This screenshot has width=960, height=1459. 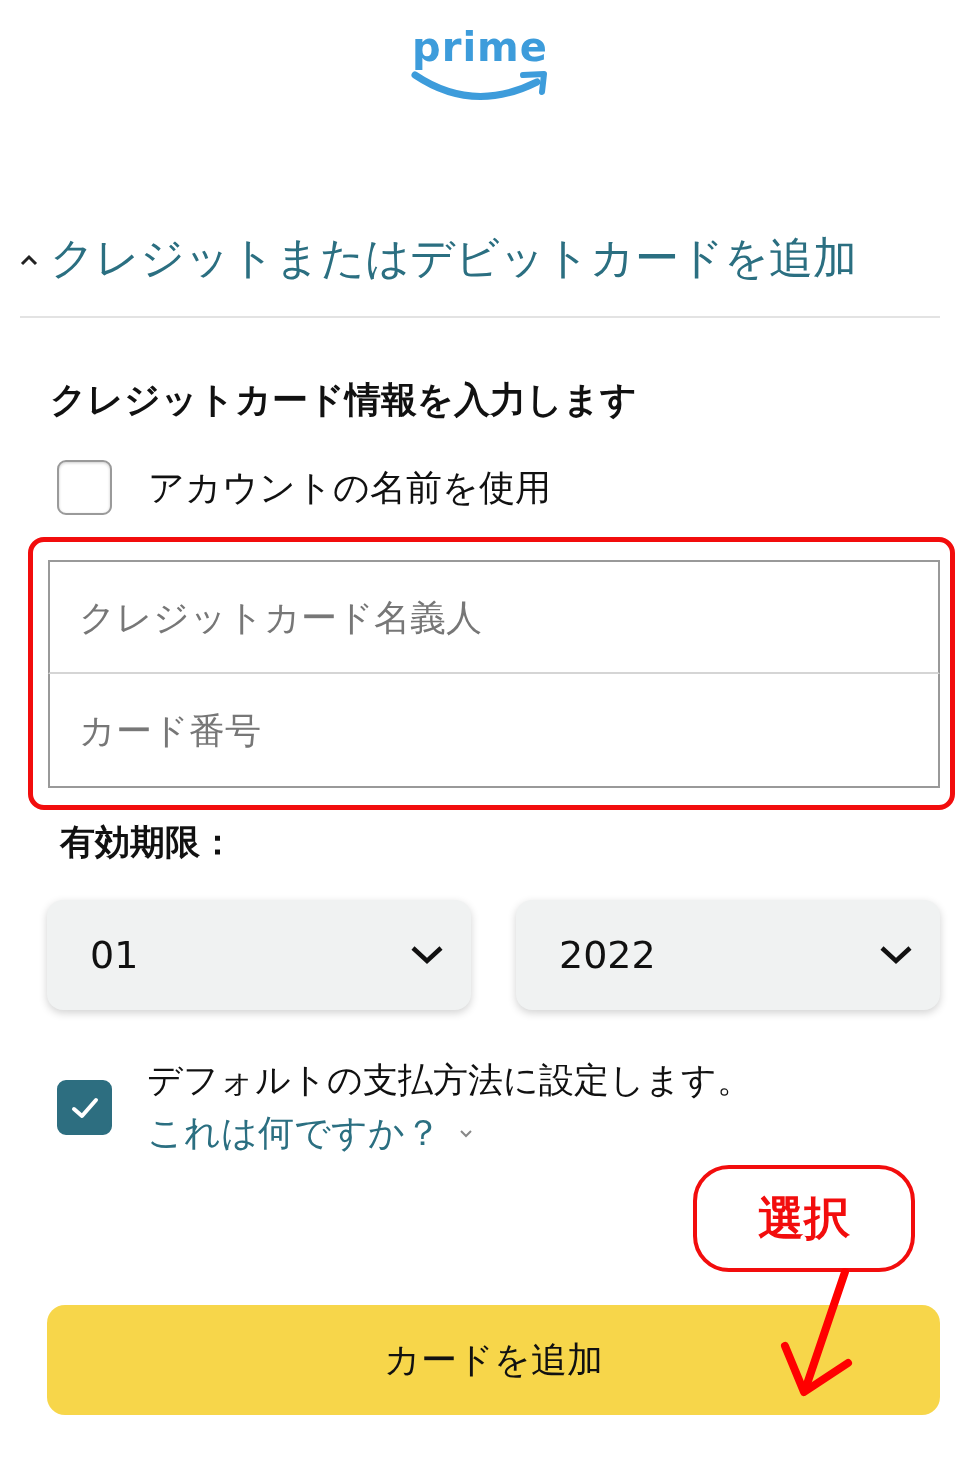 What do you see at coordinates (480, 47) in the screenshot?
I see `logo-text: prime` at bounding box center [480, 47].